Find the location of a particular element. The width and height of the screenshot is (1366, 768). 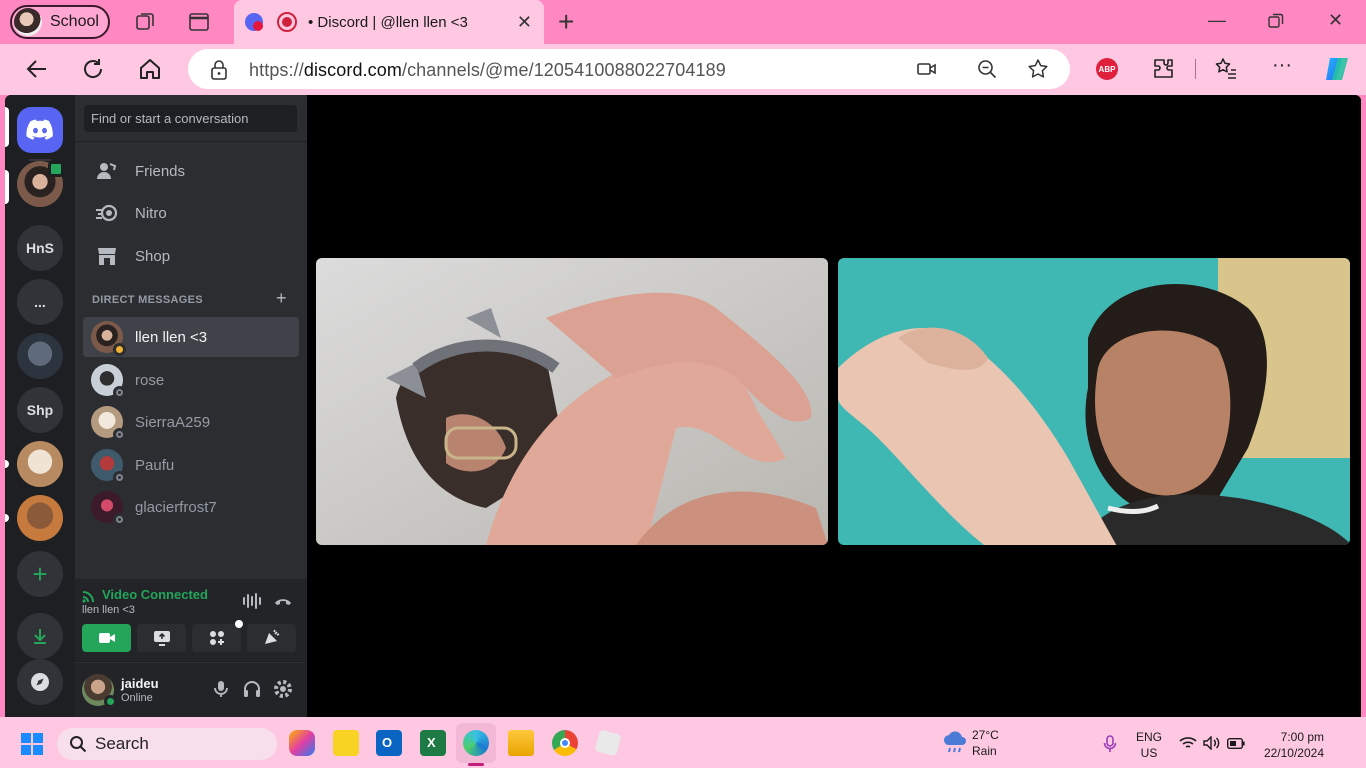

video-tile-llen is located at coordinates (572, 401).